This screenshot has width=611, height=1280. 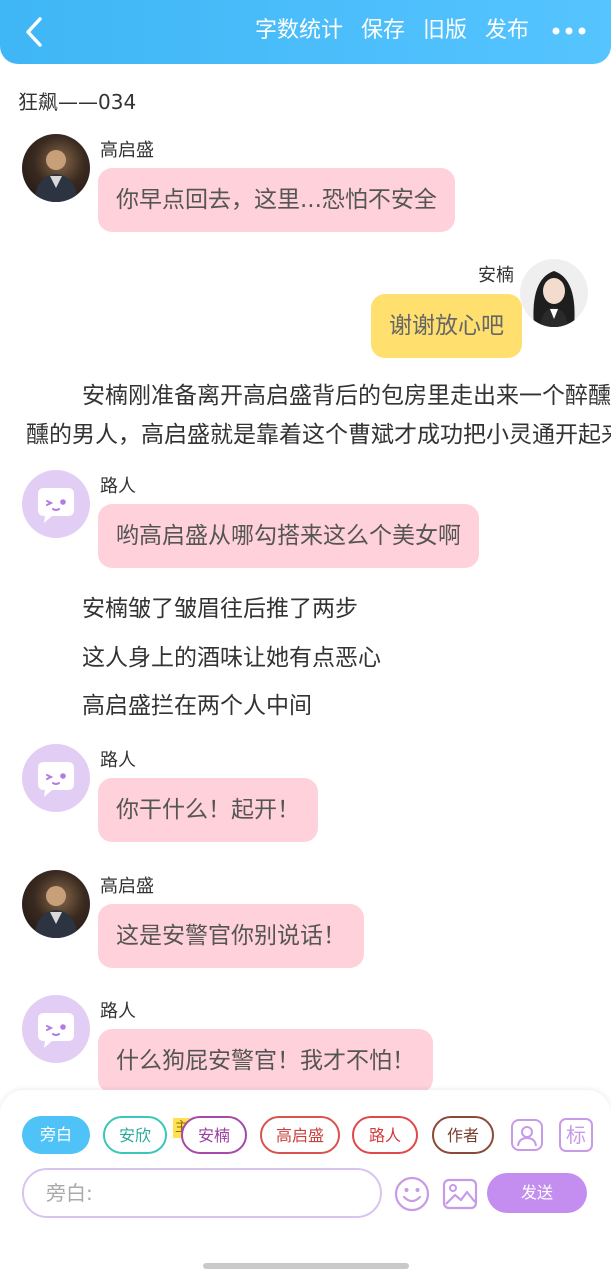 I want to click on save-button: 保存, so click(x=383, y=31).